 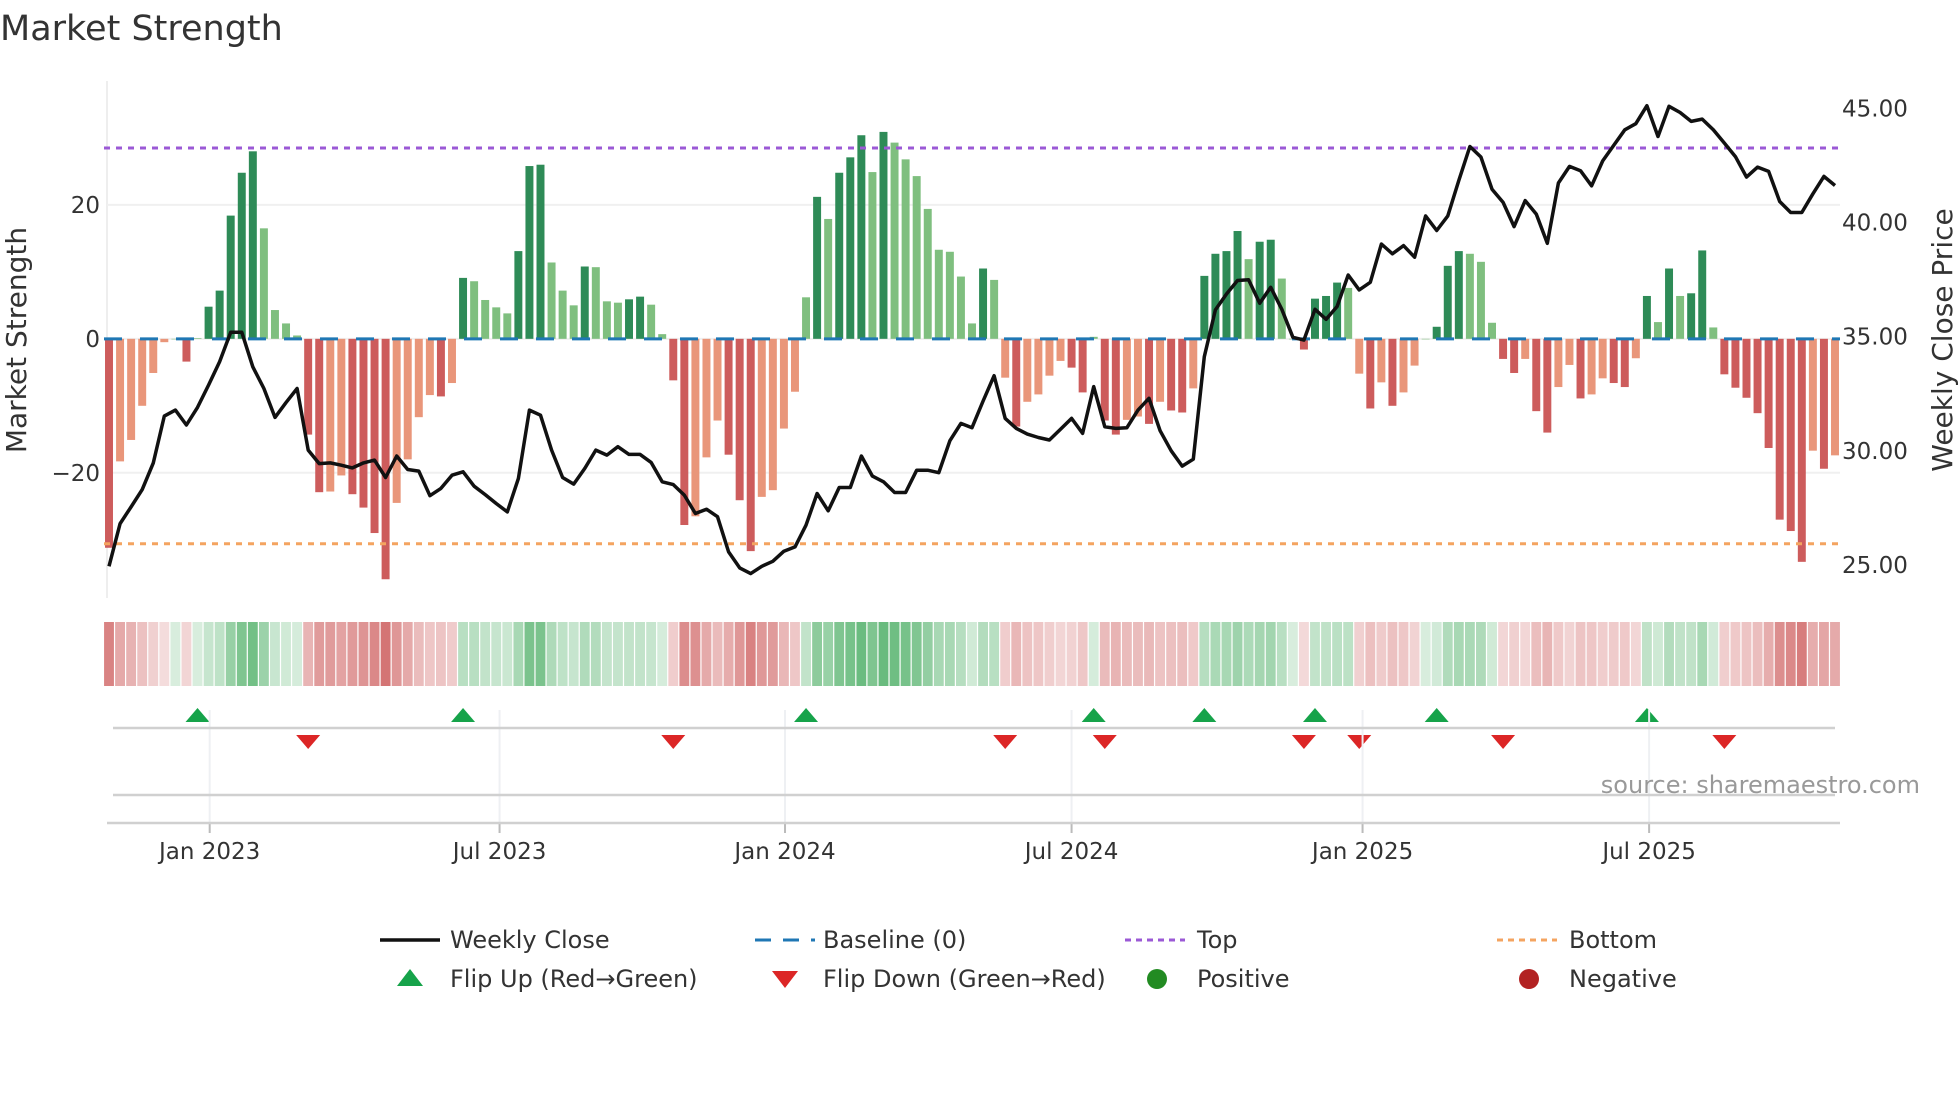 I want to click on legend-label: Baseline (0), so click(x=894, y=940).